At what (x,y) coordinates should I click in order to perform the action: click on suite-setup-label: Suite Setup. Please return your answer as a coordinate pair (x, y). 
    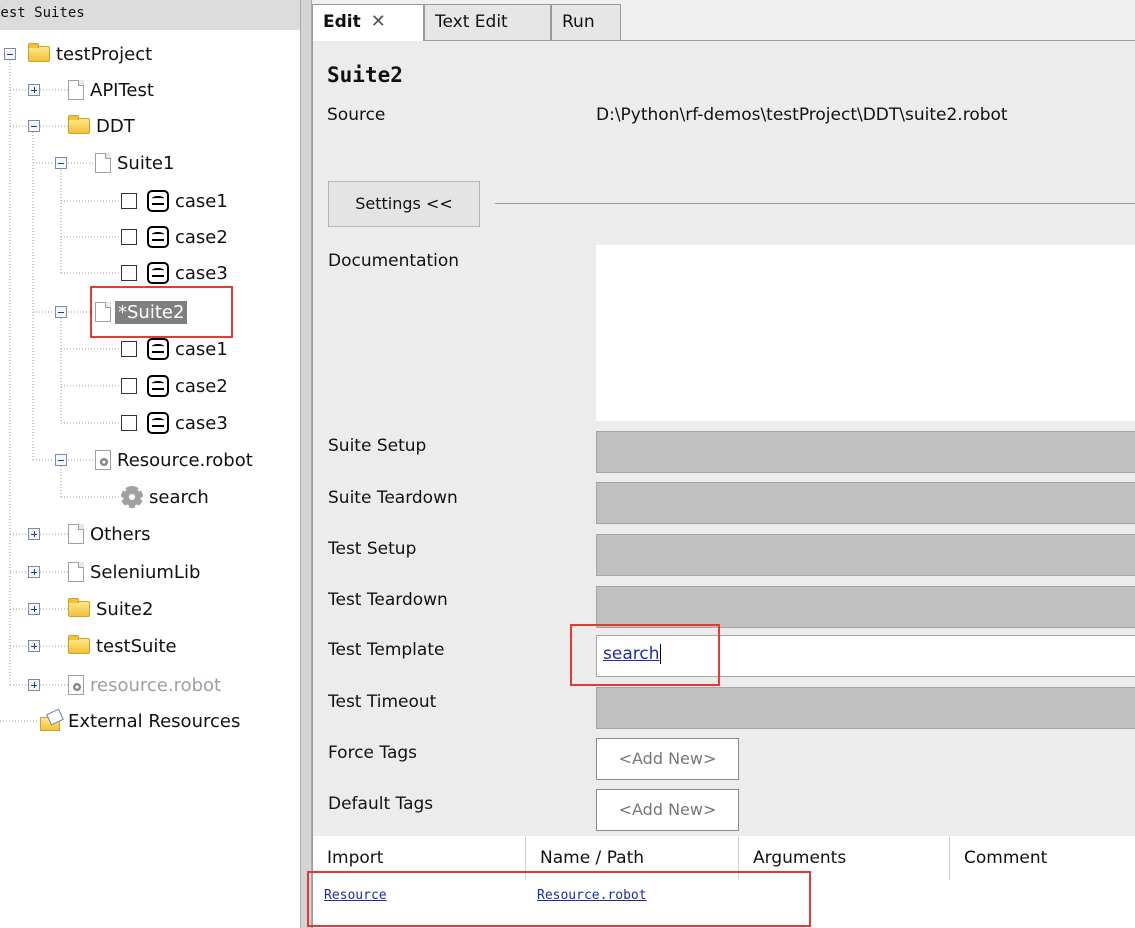
    Looking at the image, I should click on (377, 446).